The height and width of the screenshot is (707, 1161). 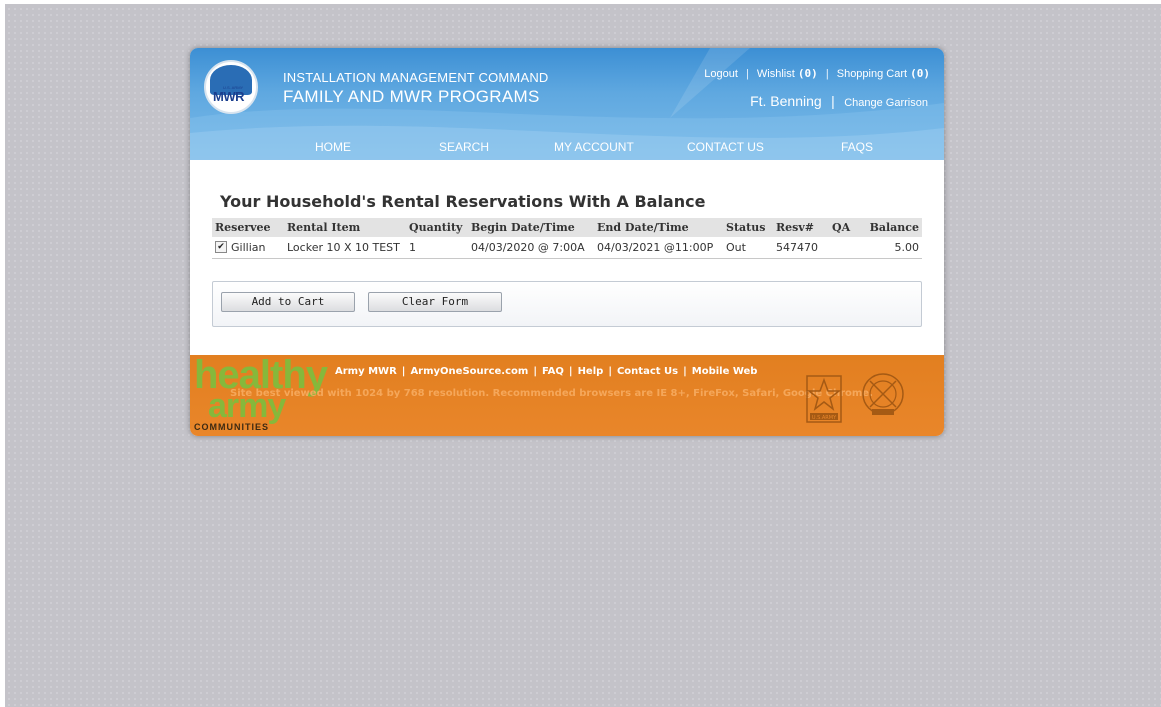 What do you see at coordinates (883, 394) in the screenshot?
I see `army-emblem-icon` at bounding box center [883, 394].